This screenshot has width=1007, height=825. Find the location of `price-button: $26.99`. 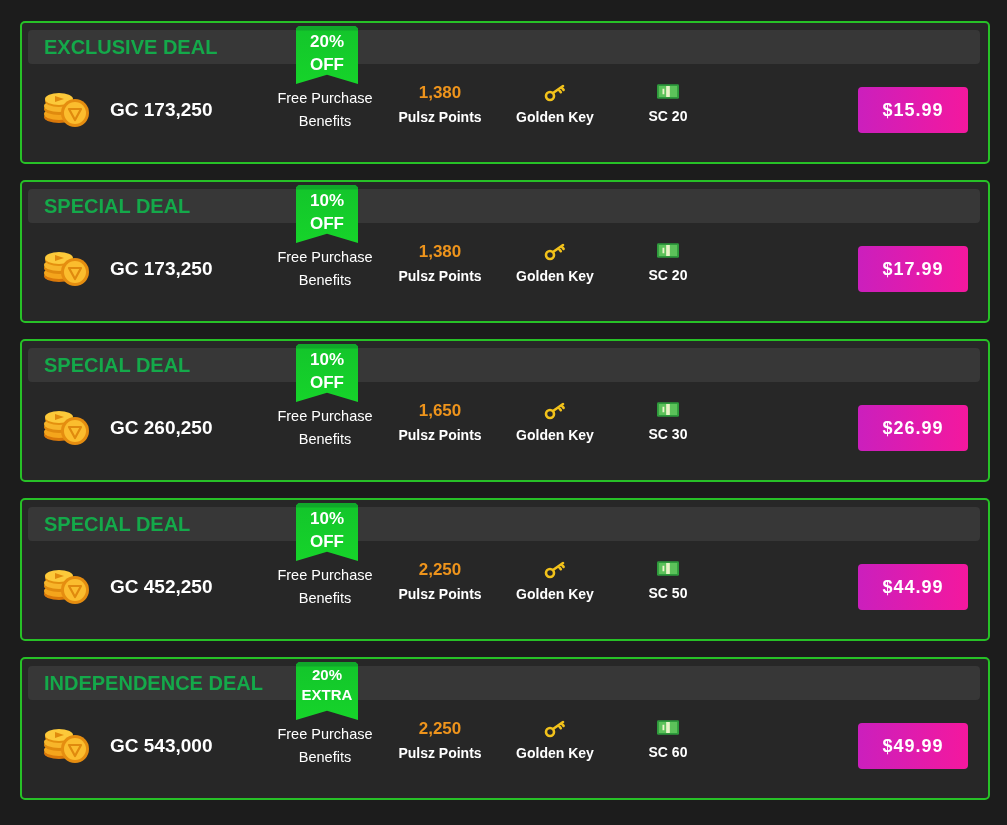

price-button: $26.99 is located at coordinates (913, 428).